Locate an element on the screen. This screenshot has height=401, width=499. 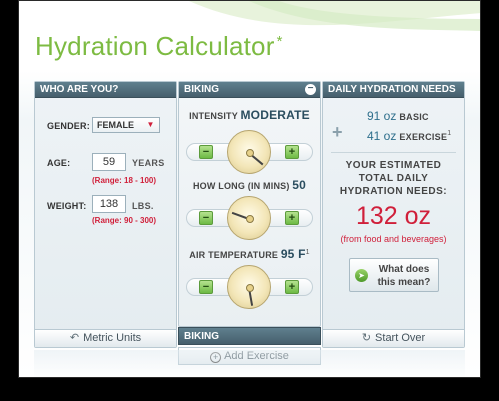
exercise-amount: 41 oz is located at coordinates (382, 136).